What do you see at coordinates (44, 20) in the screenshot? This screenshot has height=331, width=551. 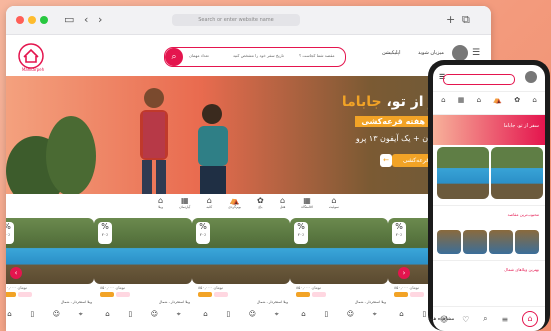 I see `maximize-window-button` at bounding box center [44, 20].